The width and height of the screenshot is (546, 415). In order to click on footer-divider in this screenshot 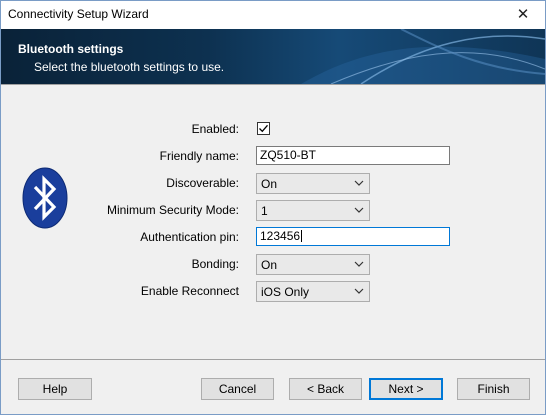, I will do `click(273, 359)`.